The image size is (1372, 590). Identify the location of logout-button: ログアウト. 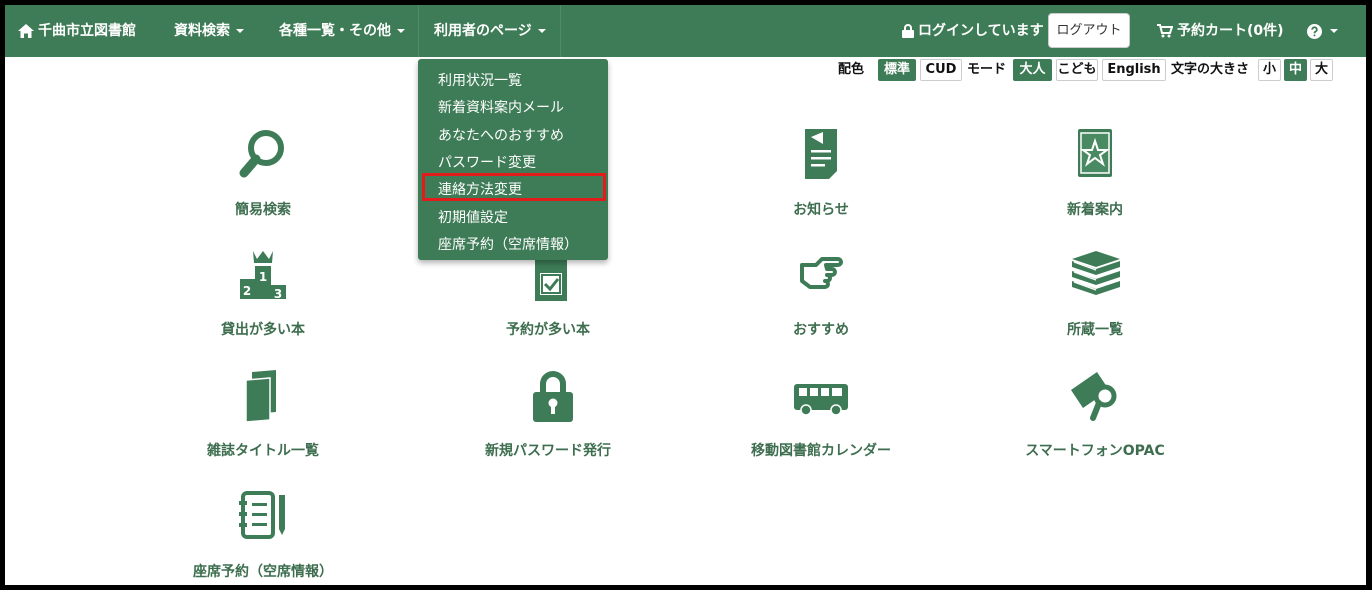
(1089, 30).